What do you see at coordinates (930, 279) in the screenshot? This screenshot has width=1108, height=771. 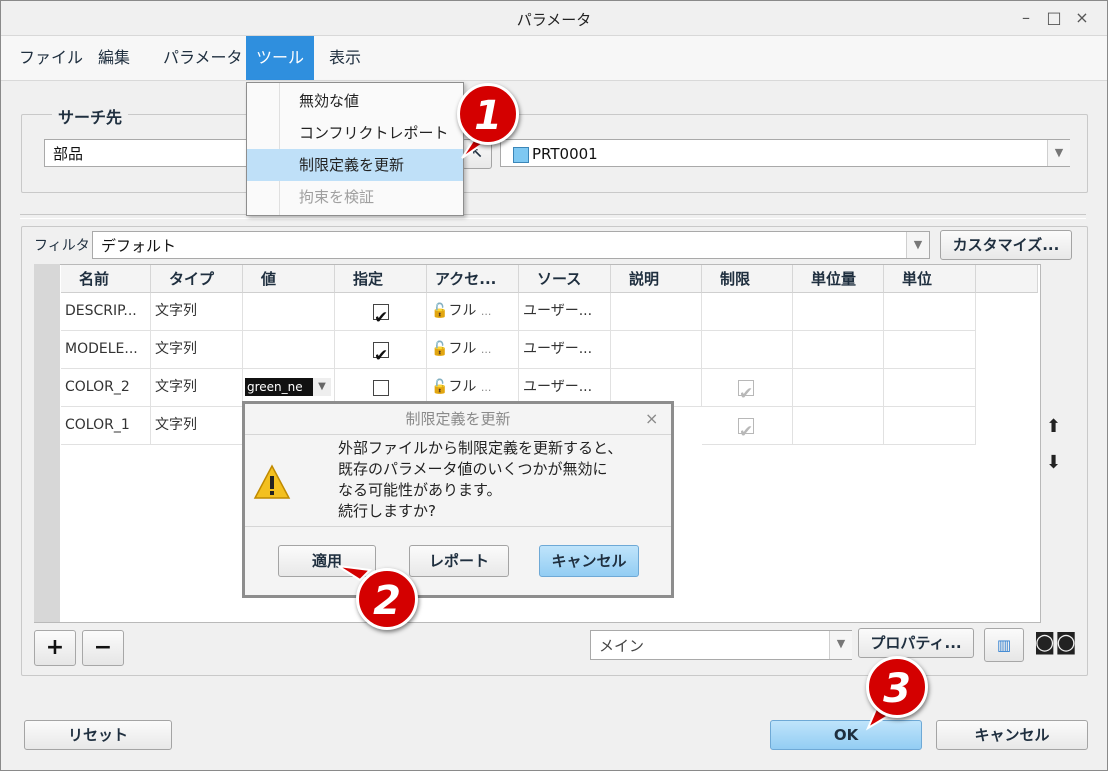 I see `column-header-unit: 単位` at bounding box center [930, 279].